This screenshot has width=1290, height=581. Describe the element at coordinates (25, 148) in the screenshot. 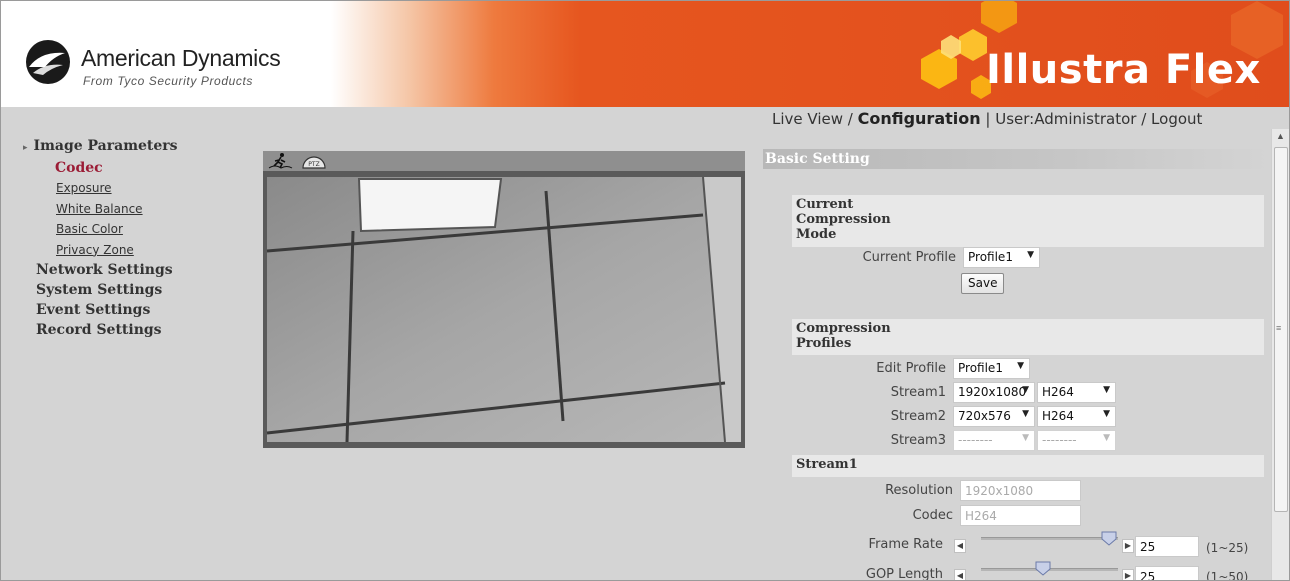

I see `caret-right-icon: ▸` at that location.